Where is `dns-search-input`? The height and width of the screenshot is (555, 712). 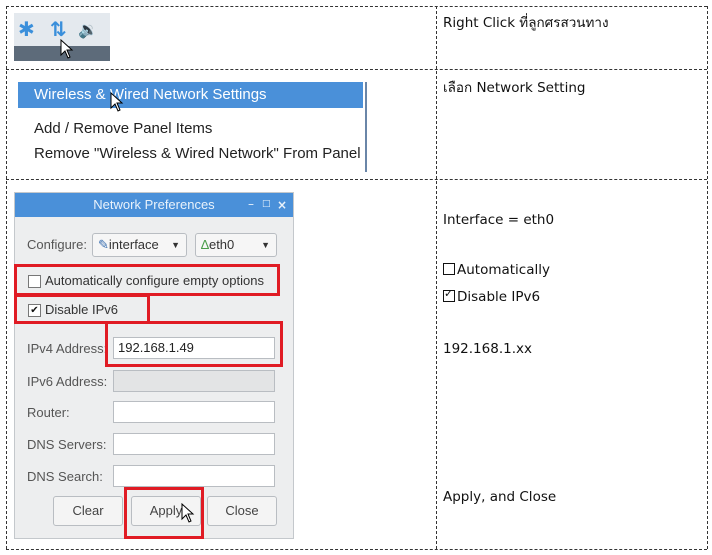 dns-search-input is located at coordinates (194, 476).